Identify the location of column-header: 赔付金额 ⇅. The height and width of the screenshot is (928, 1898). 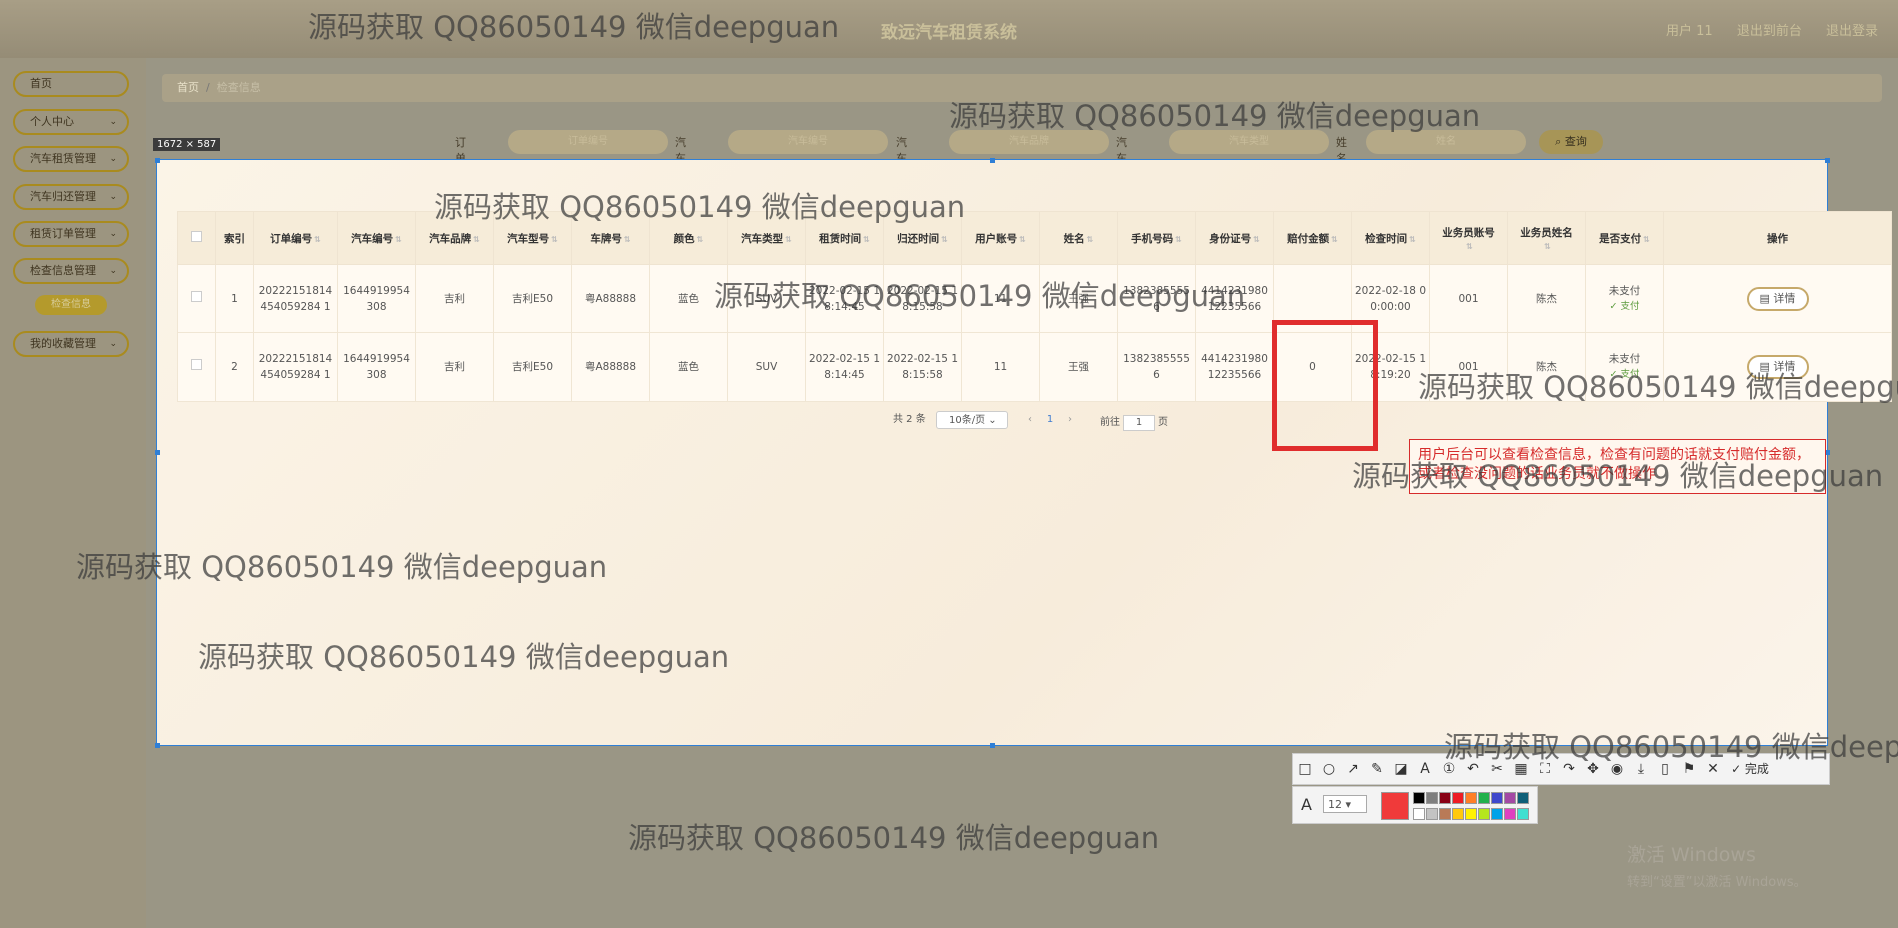
(1312, 238).